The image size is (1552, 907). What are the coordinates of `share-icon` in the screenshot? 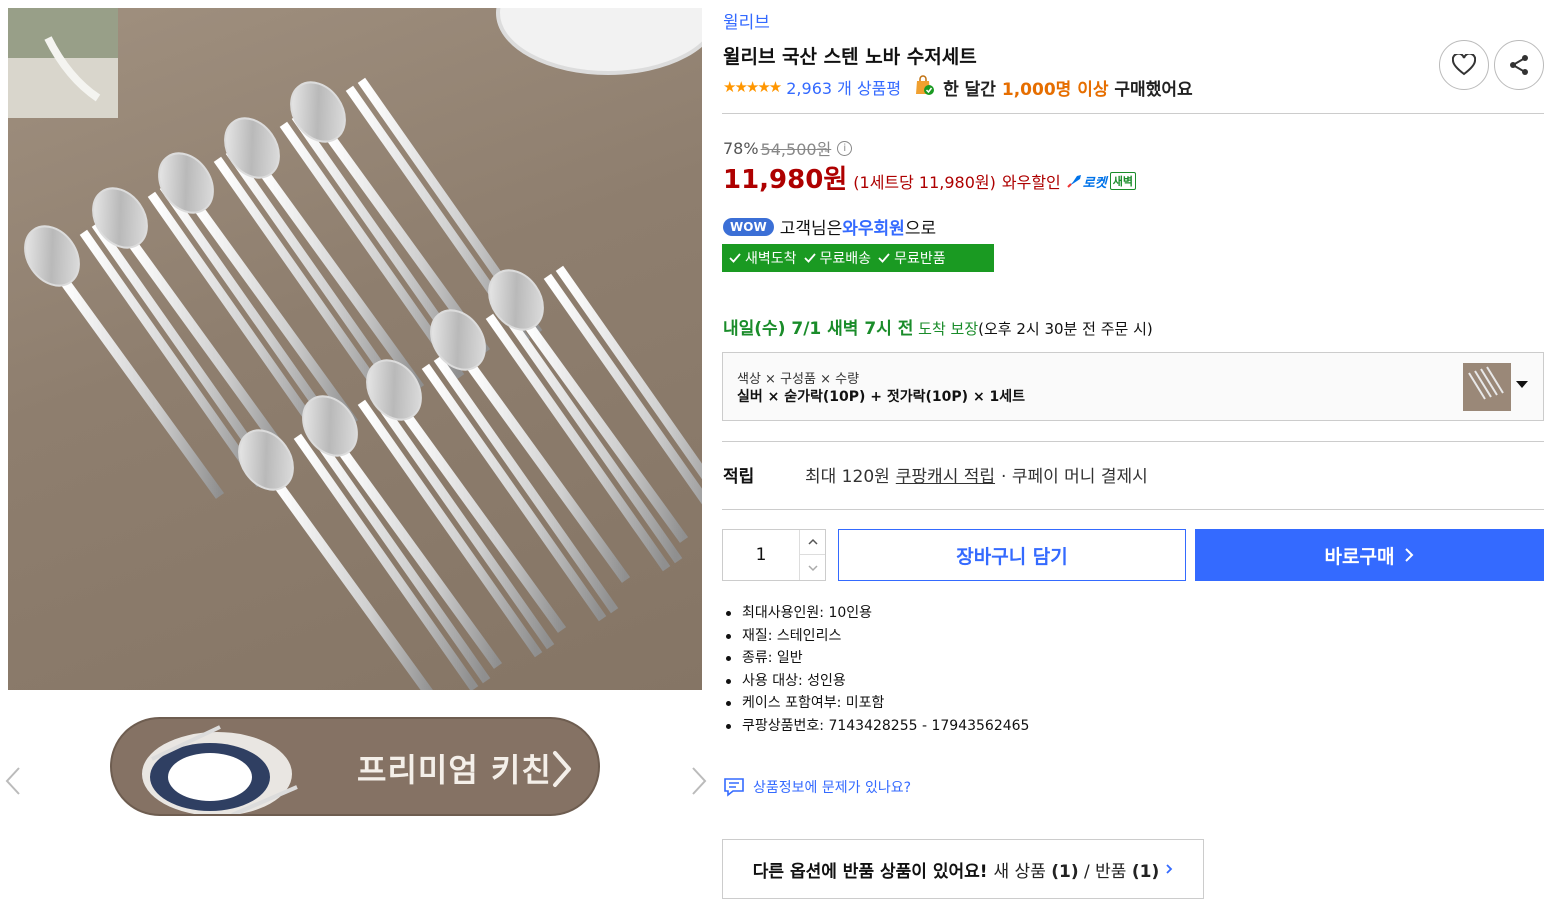 It's located at (1519, 65).